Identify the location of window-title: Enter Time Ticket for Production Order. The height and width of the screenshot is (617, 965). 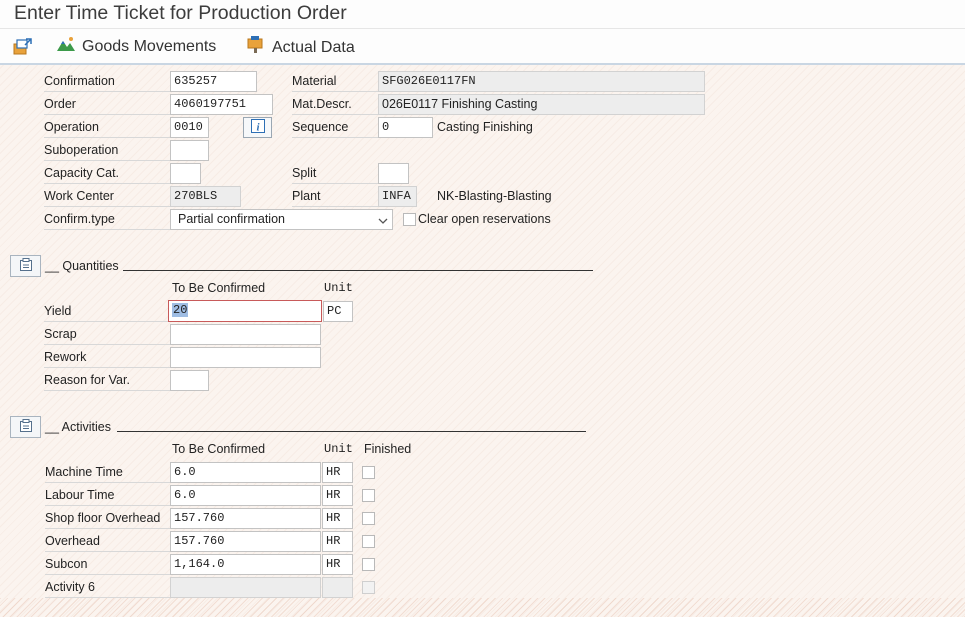
(180, 13).